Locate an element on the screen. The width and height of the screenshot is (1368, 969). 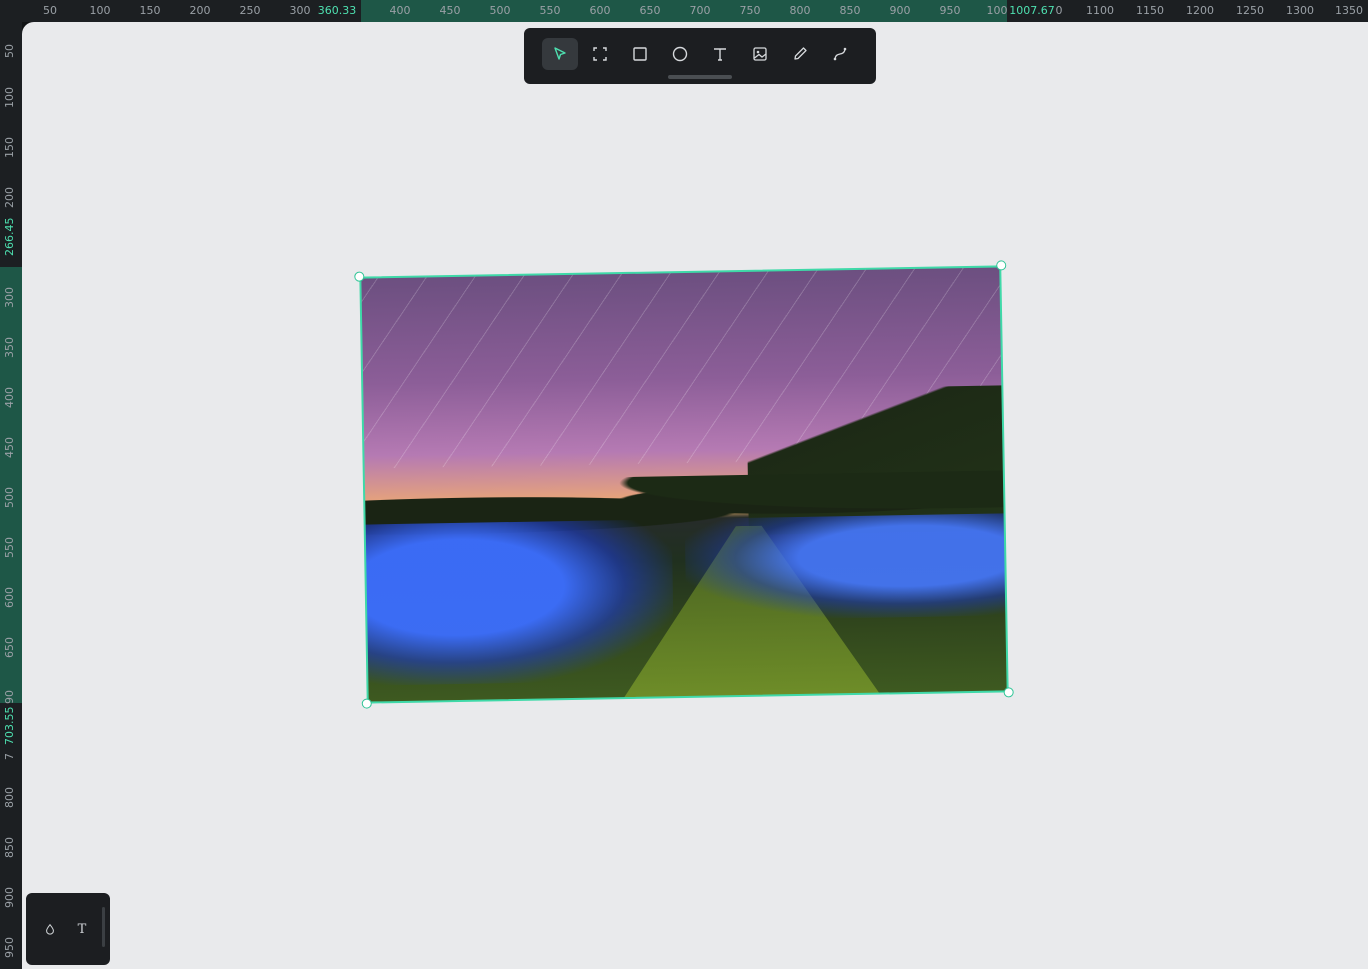
image-icon is located at coordinates (760, 54).